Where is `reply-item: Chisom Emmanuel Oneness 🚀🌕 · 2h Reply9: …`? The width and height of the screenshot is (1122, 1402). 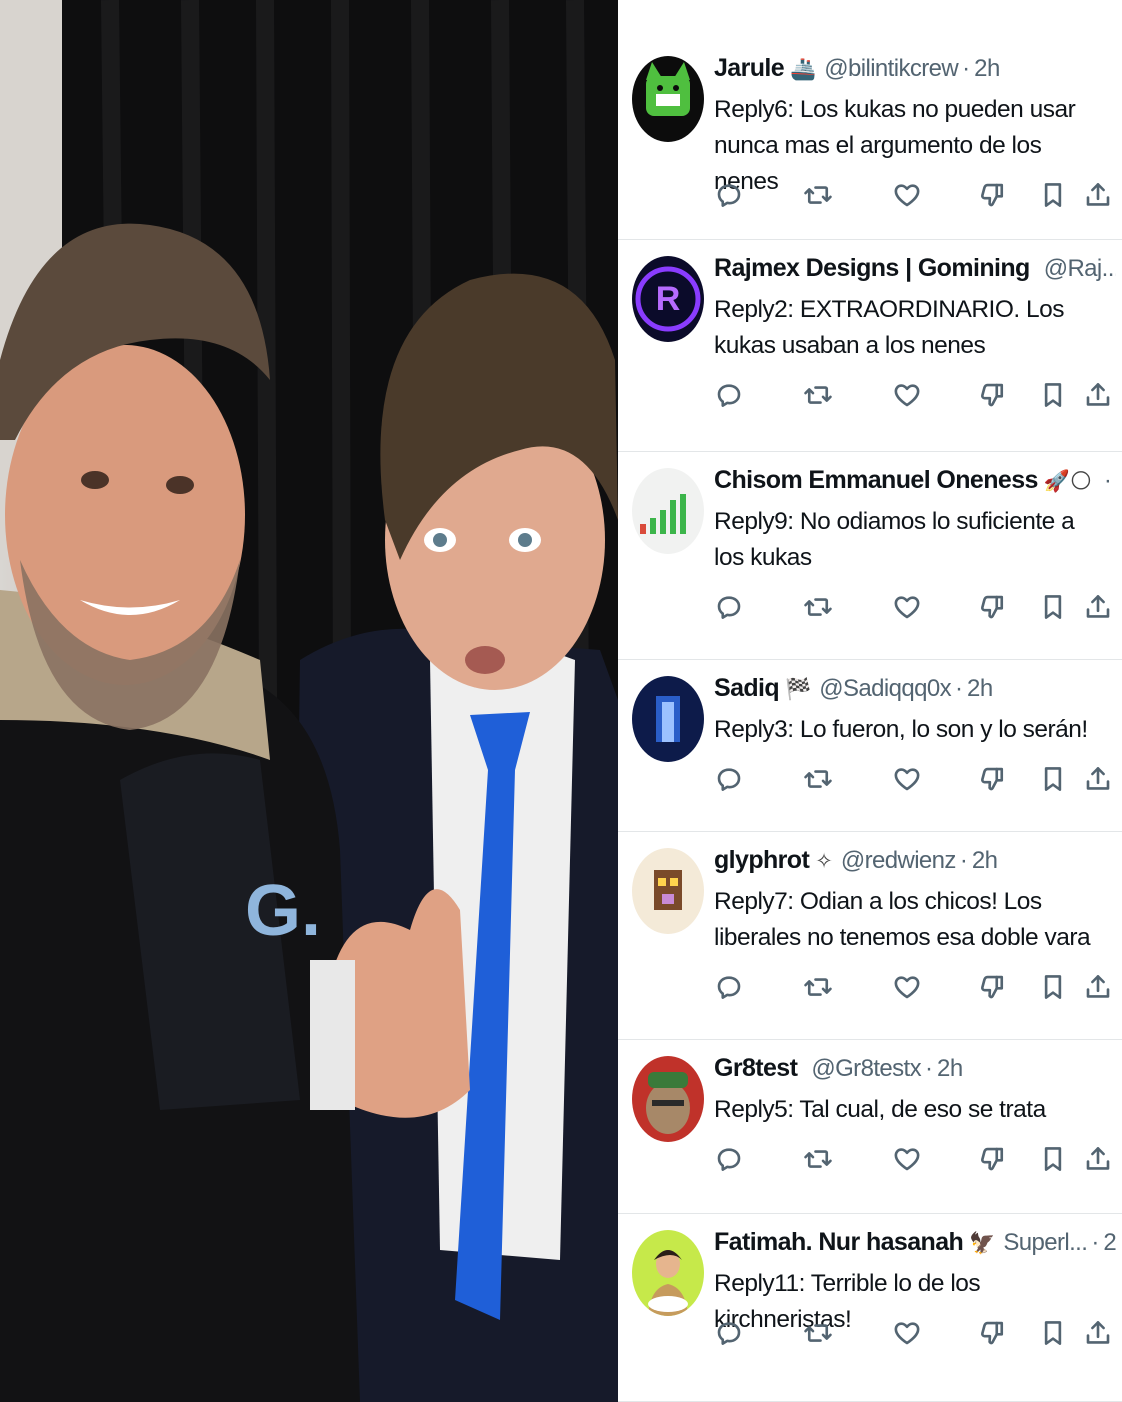
reply-item: Chisom Emmanuel Oneness 🚀🌕 · 2h Reply9: … is located at coordinates (870, 556).